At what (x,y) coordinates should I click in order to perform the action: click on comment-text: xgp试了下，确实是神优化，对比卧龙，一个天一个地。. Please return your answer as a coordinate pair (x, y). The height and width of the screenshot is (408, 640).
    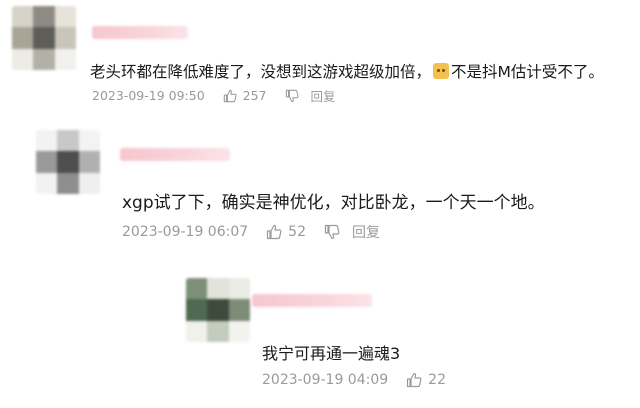
    Looking at the image, I should click on (333, 203).